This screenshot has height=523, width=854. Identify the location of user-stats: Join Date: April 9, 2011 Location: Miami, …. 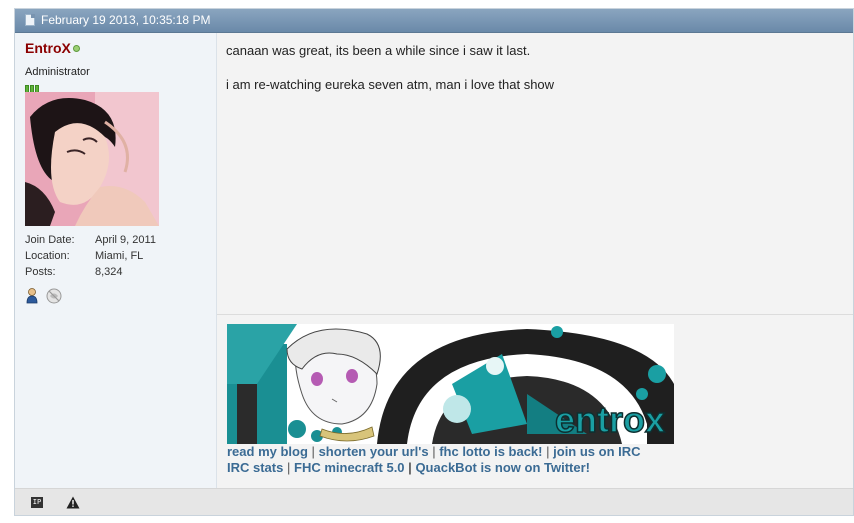
(115, 258).